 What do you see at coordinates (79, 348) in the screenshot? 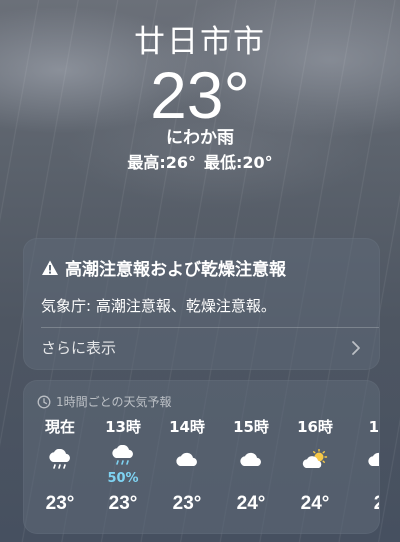
I see `show-more-label: さらに表示` at bounding box center [79, 348].